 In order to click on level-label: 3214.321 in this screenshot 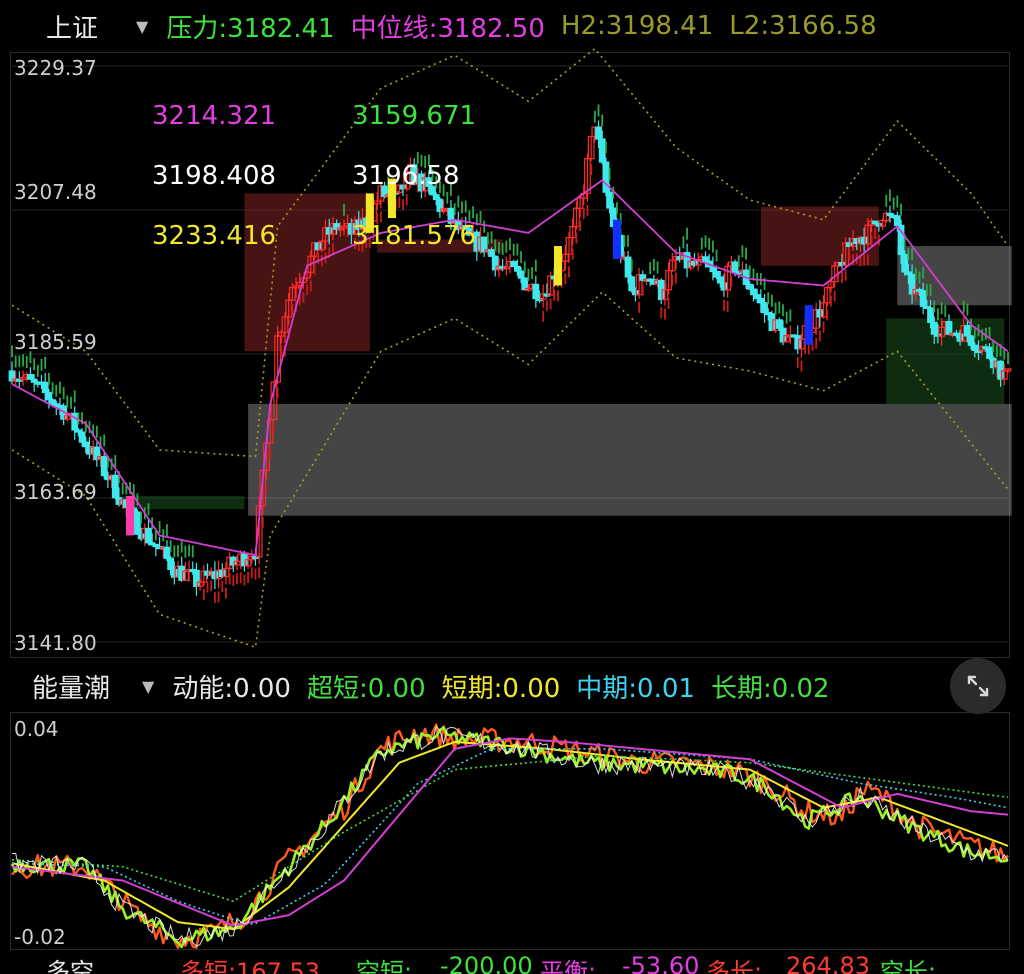, I will do `click(214, 116)`.